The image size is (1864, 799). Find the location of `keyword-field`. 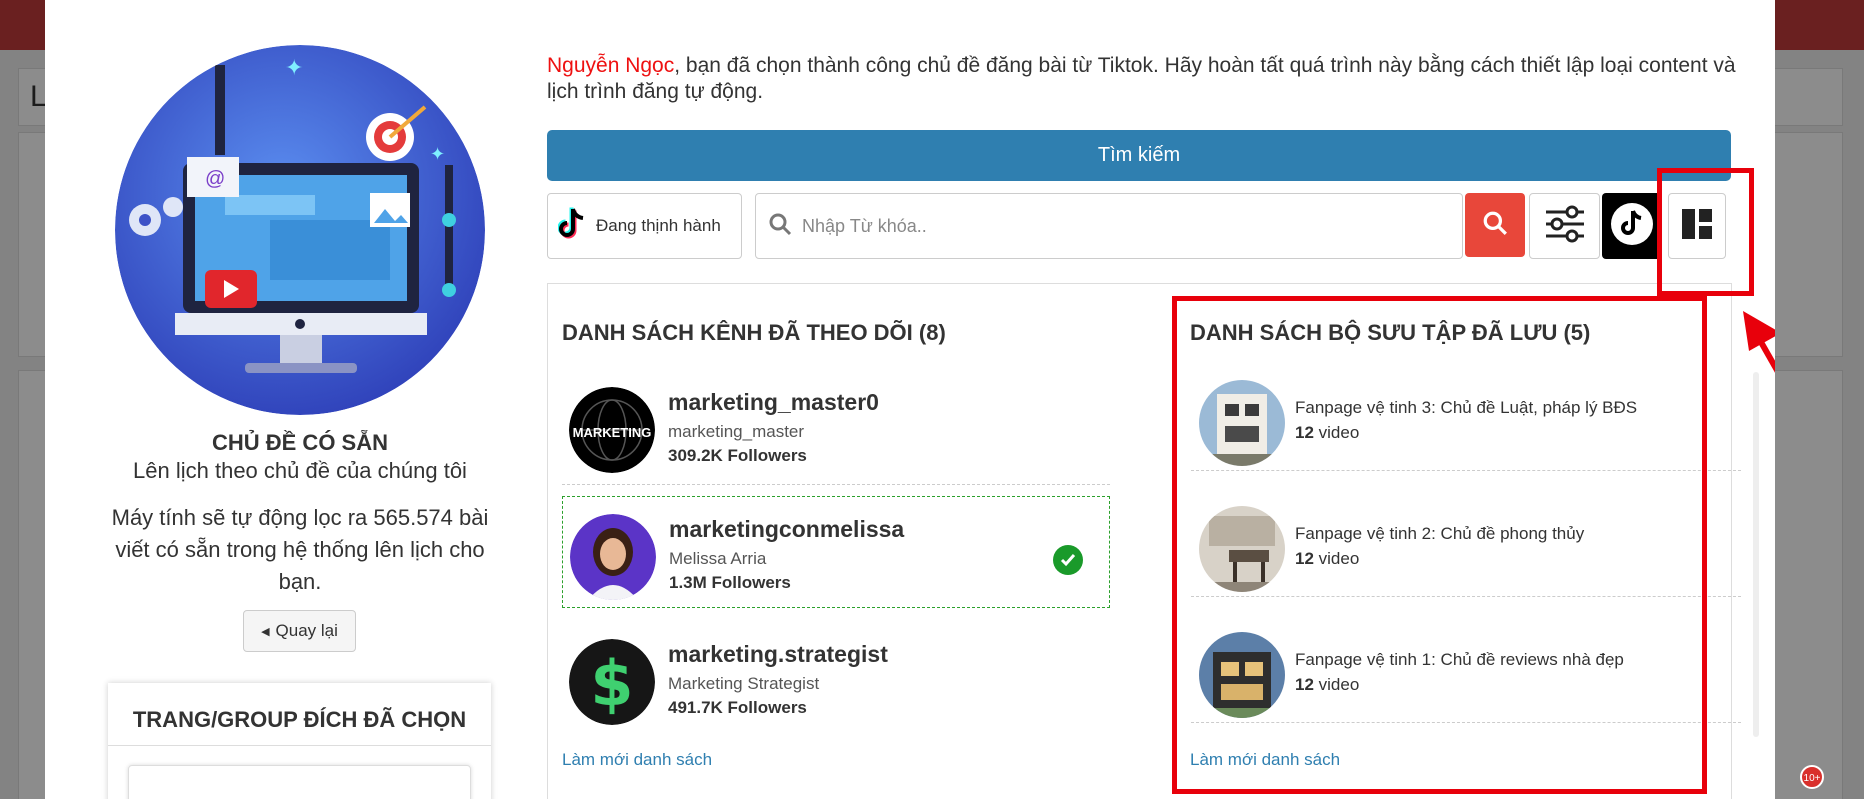

keyword-field is located at coordinates (1109, 226).